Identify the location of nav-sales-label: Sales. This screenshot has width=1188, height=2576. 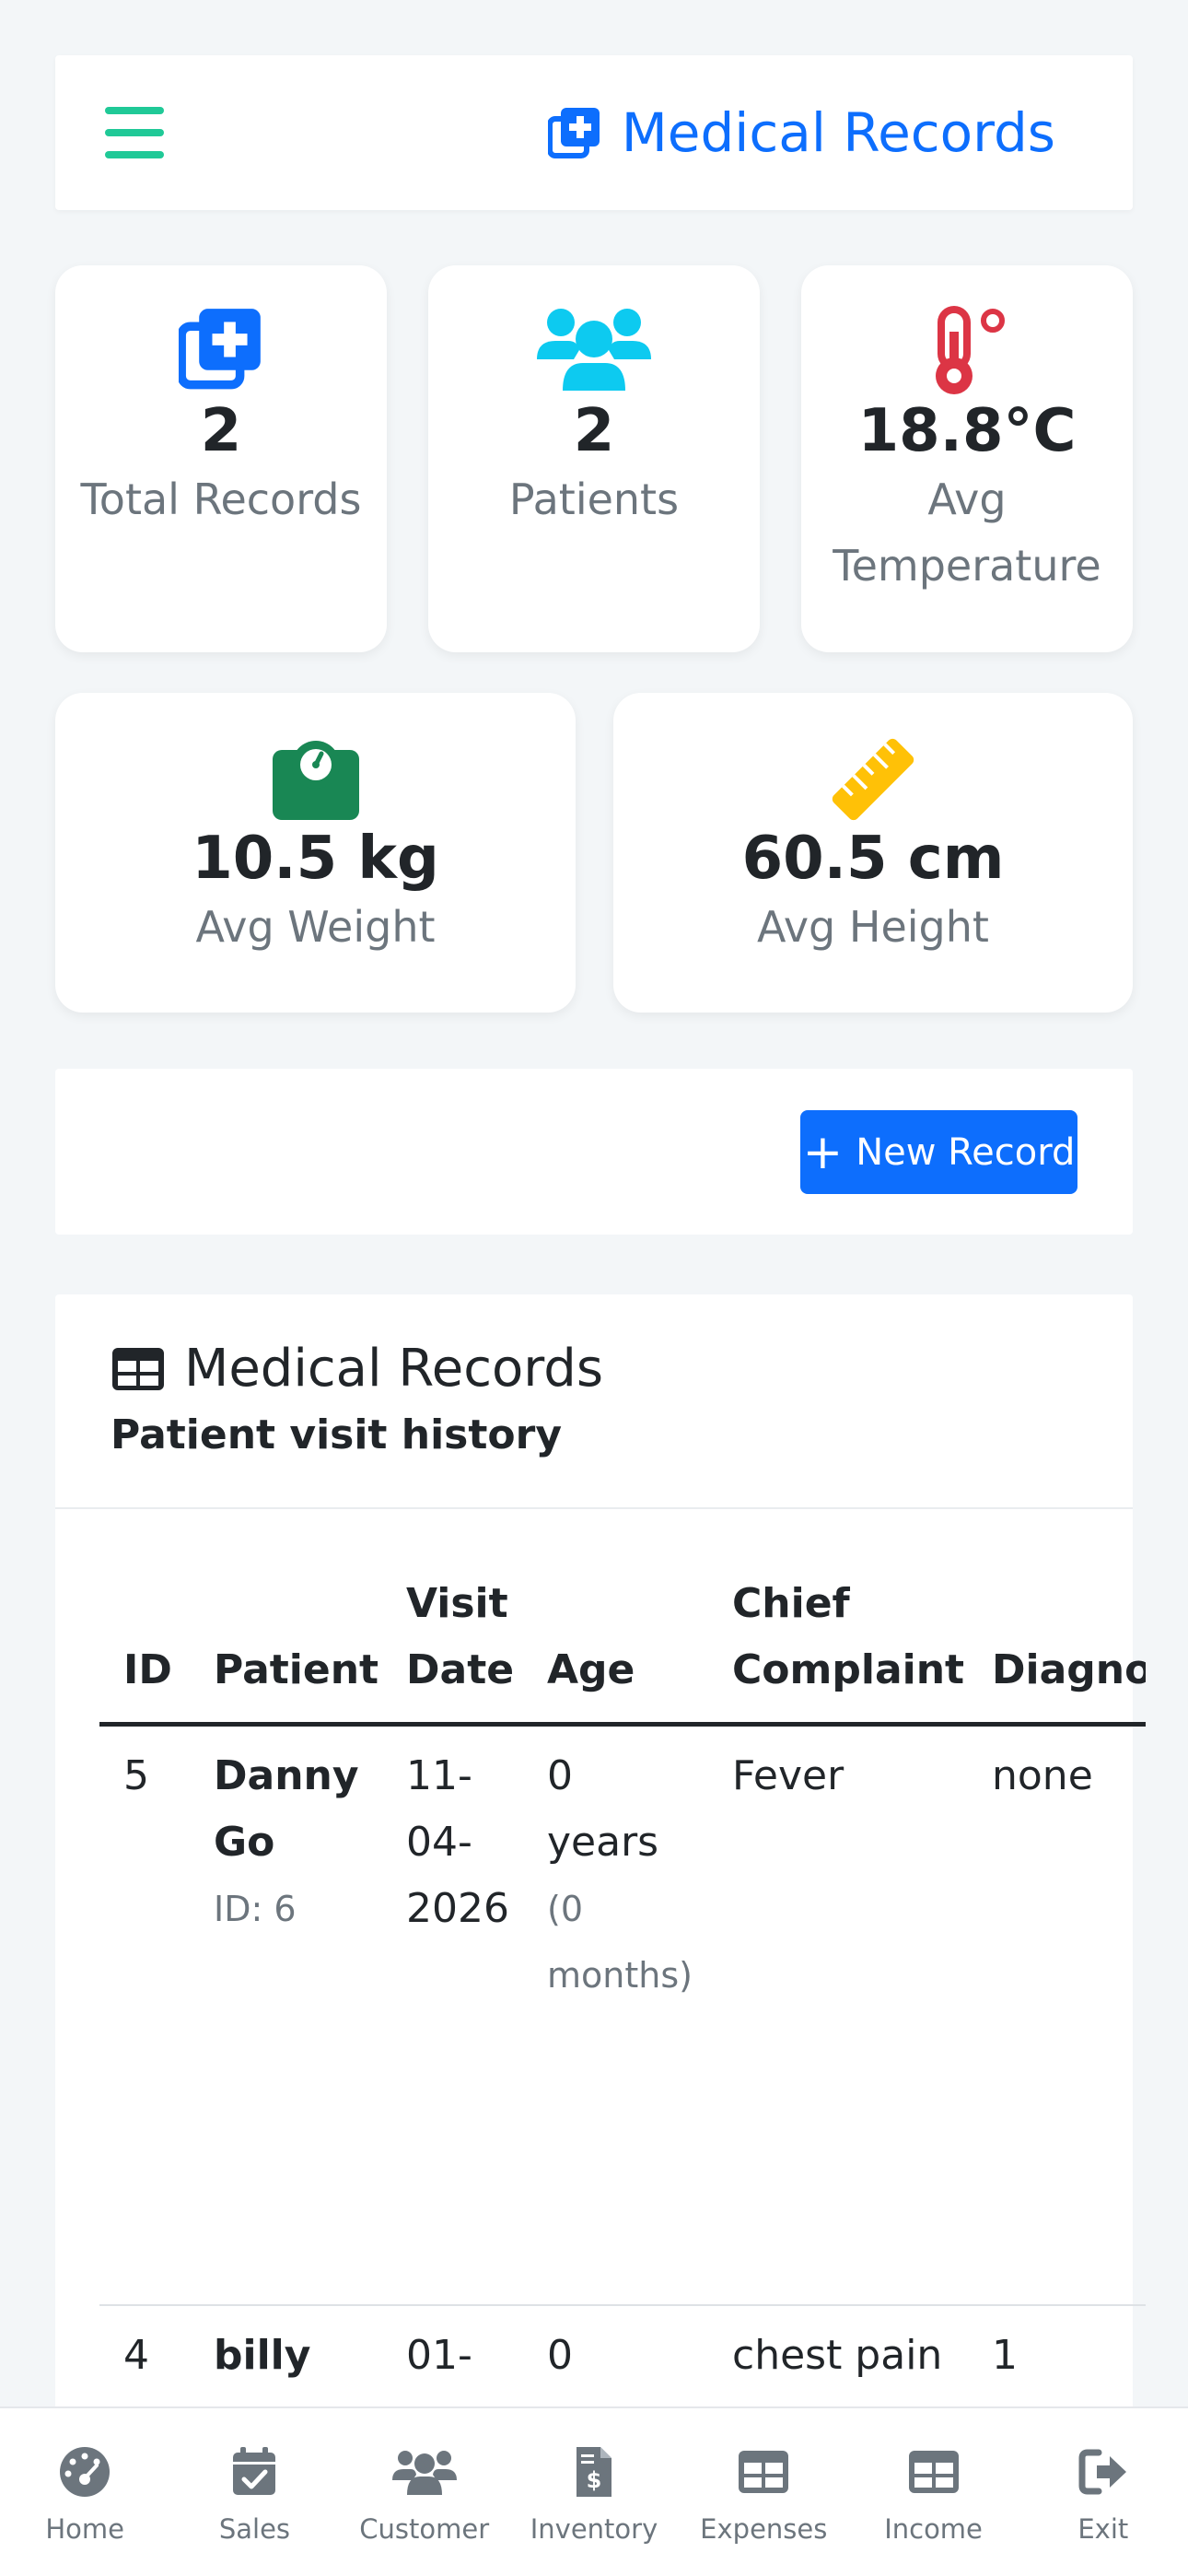
(254, 2529).